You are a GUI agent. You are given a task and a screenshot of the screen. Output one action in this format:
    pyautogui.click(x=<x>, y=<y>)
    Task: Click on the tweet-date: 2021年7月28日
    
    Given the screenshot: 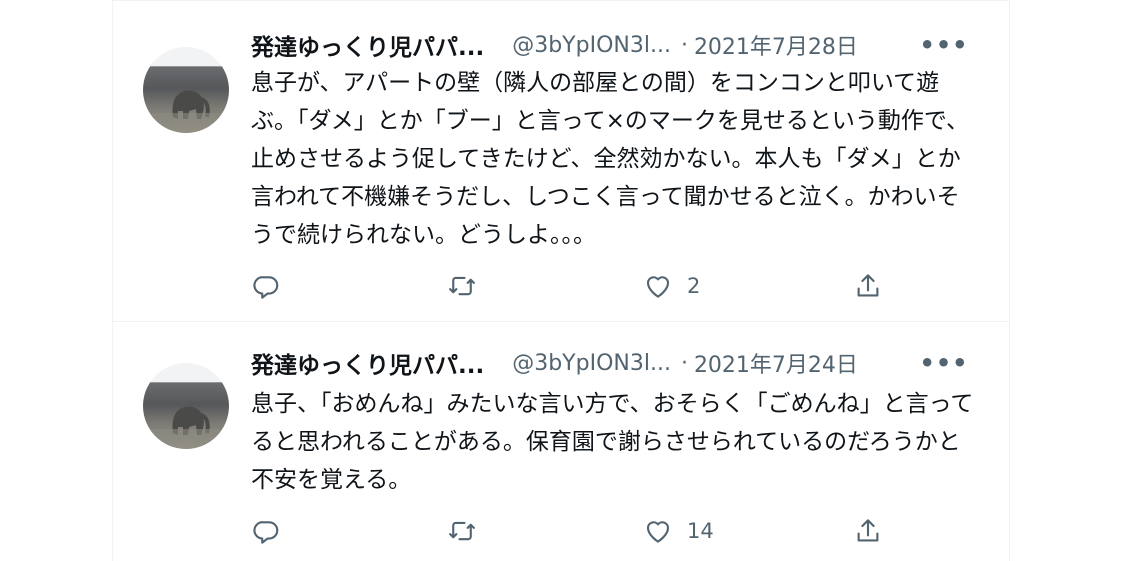 What is the action you would take?
    pyautogui.click(x=776, y=45)
    